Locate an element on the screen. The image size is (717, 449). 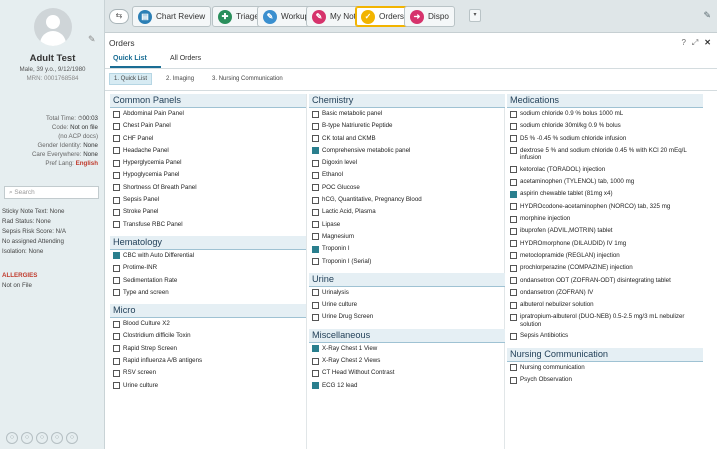
help-icon: ? is located at coordinates (683, 43).